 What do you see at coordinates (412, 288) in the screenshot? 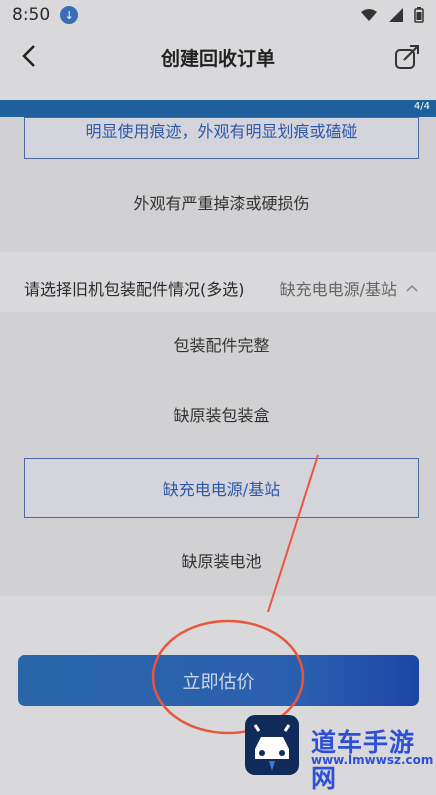
I see `chevron-up-icon` at bounding box center [412, 288].